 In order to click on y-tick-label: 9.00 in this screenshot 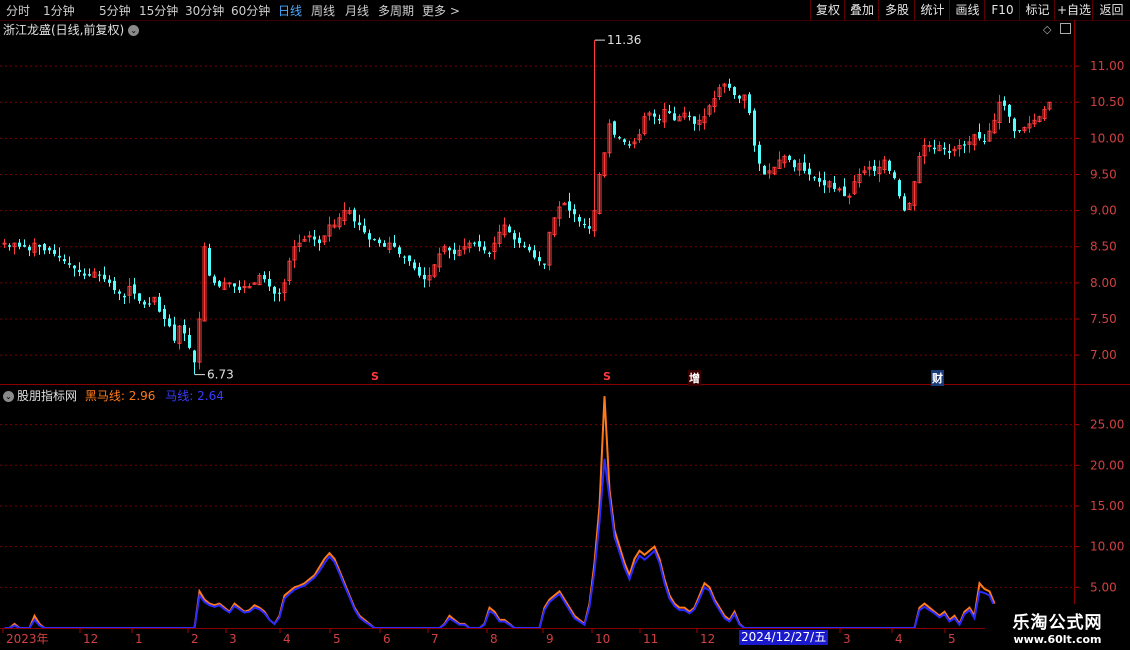, I will do `click(1103, 211)`.